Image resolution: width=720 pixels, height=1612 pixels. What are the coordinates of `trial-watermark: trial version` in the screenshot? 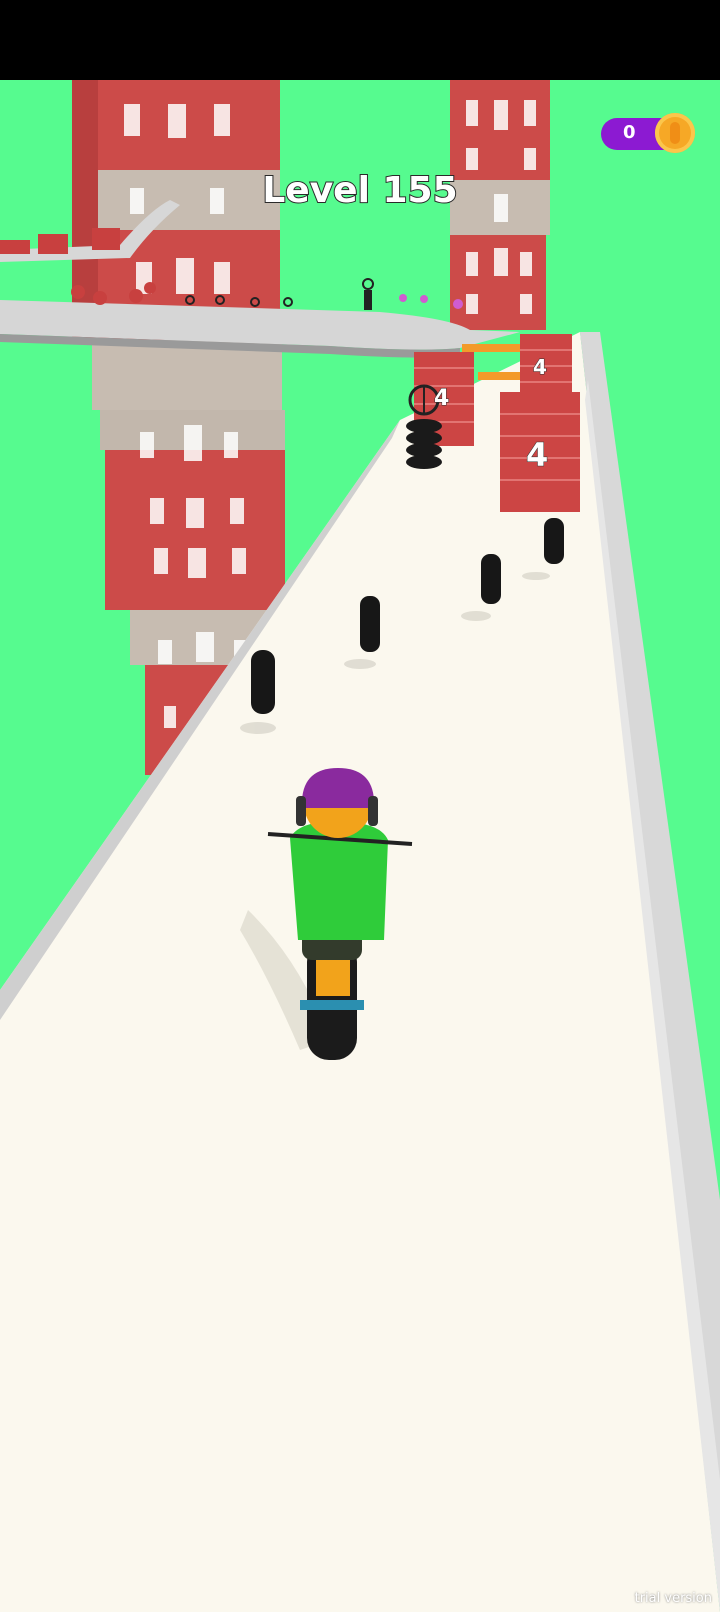 It's located at (673, 1598).